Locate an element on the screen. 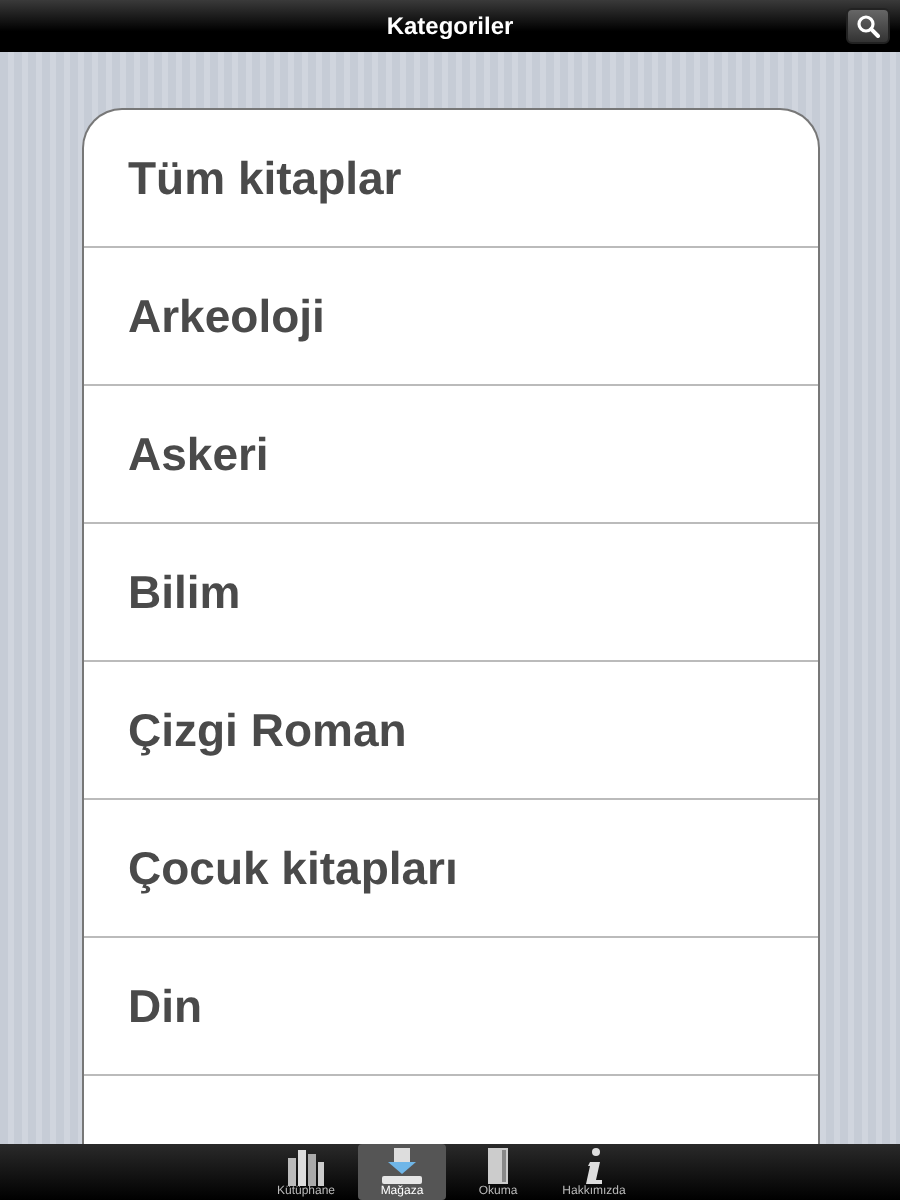 The width and height of the screenshot is (900, 1200). category-item: Arkeoloji is located at coordinates (451, 317).